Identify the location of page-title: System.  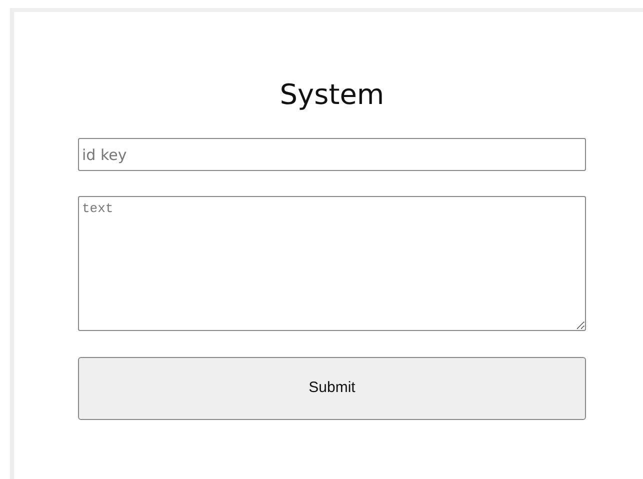
(332, 95).